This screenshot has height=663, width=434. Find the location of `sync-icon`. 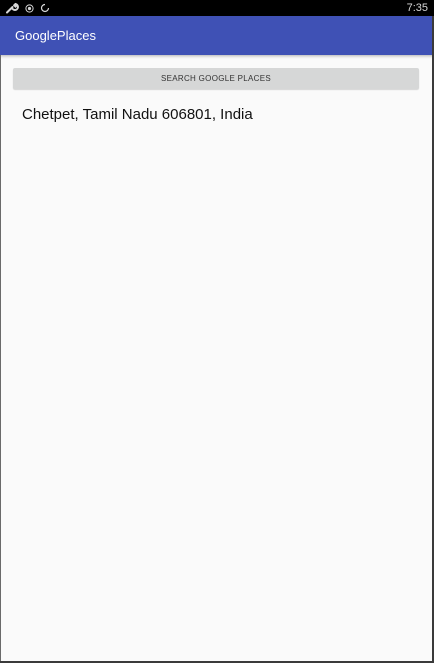

sync-icon is located at coordinates (45, 8).